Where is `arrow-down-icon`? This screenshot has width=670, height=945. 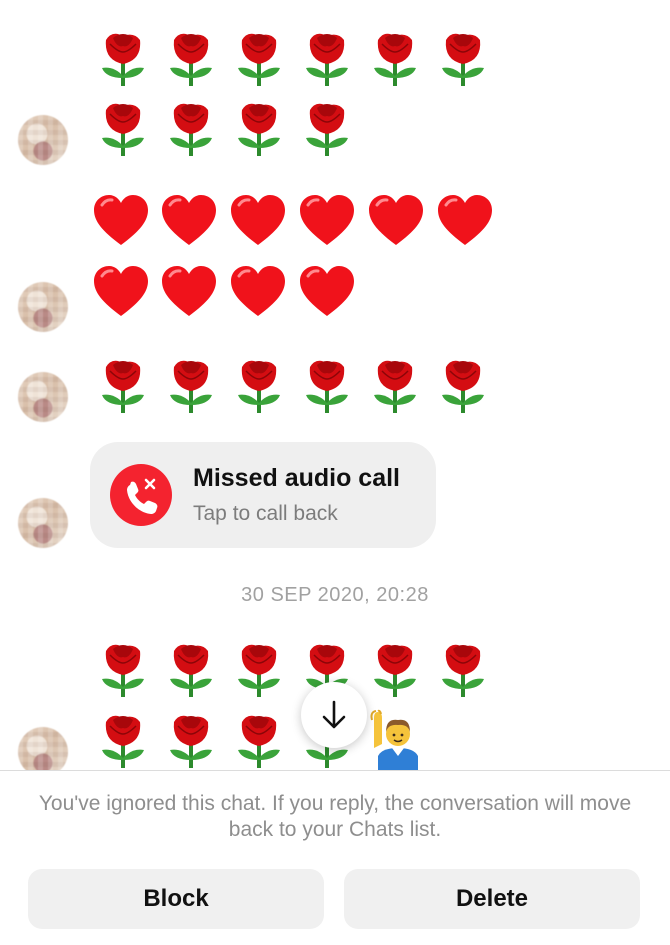 arrow-down-icon is located at coordinates (334, 714).